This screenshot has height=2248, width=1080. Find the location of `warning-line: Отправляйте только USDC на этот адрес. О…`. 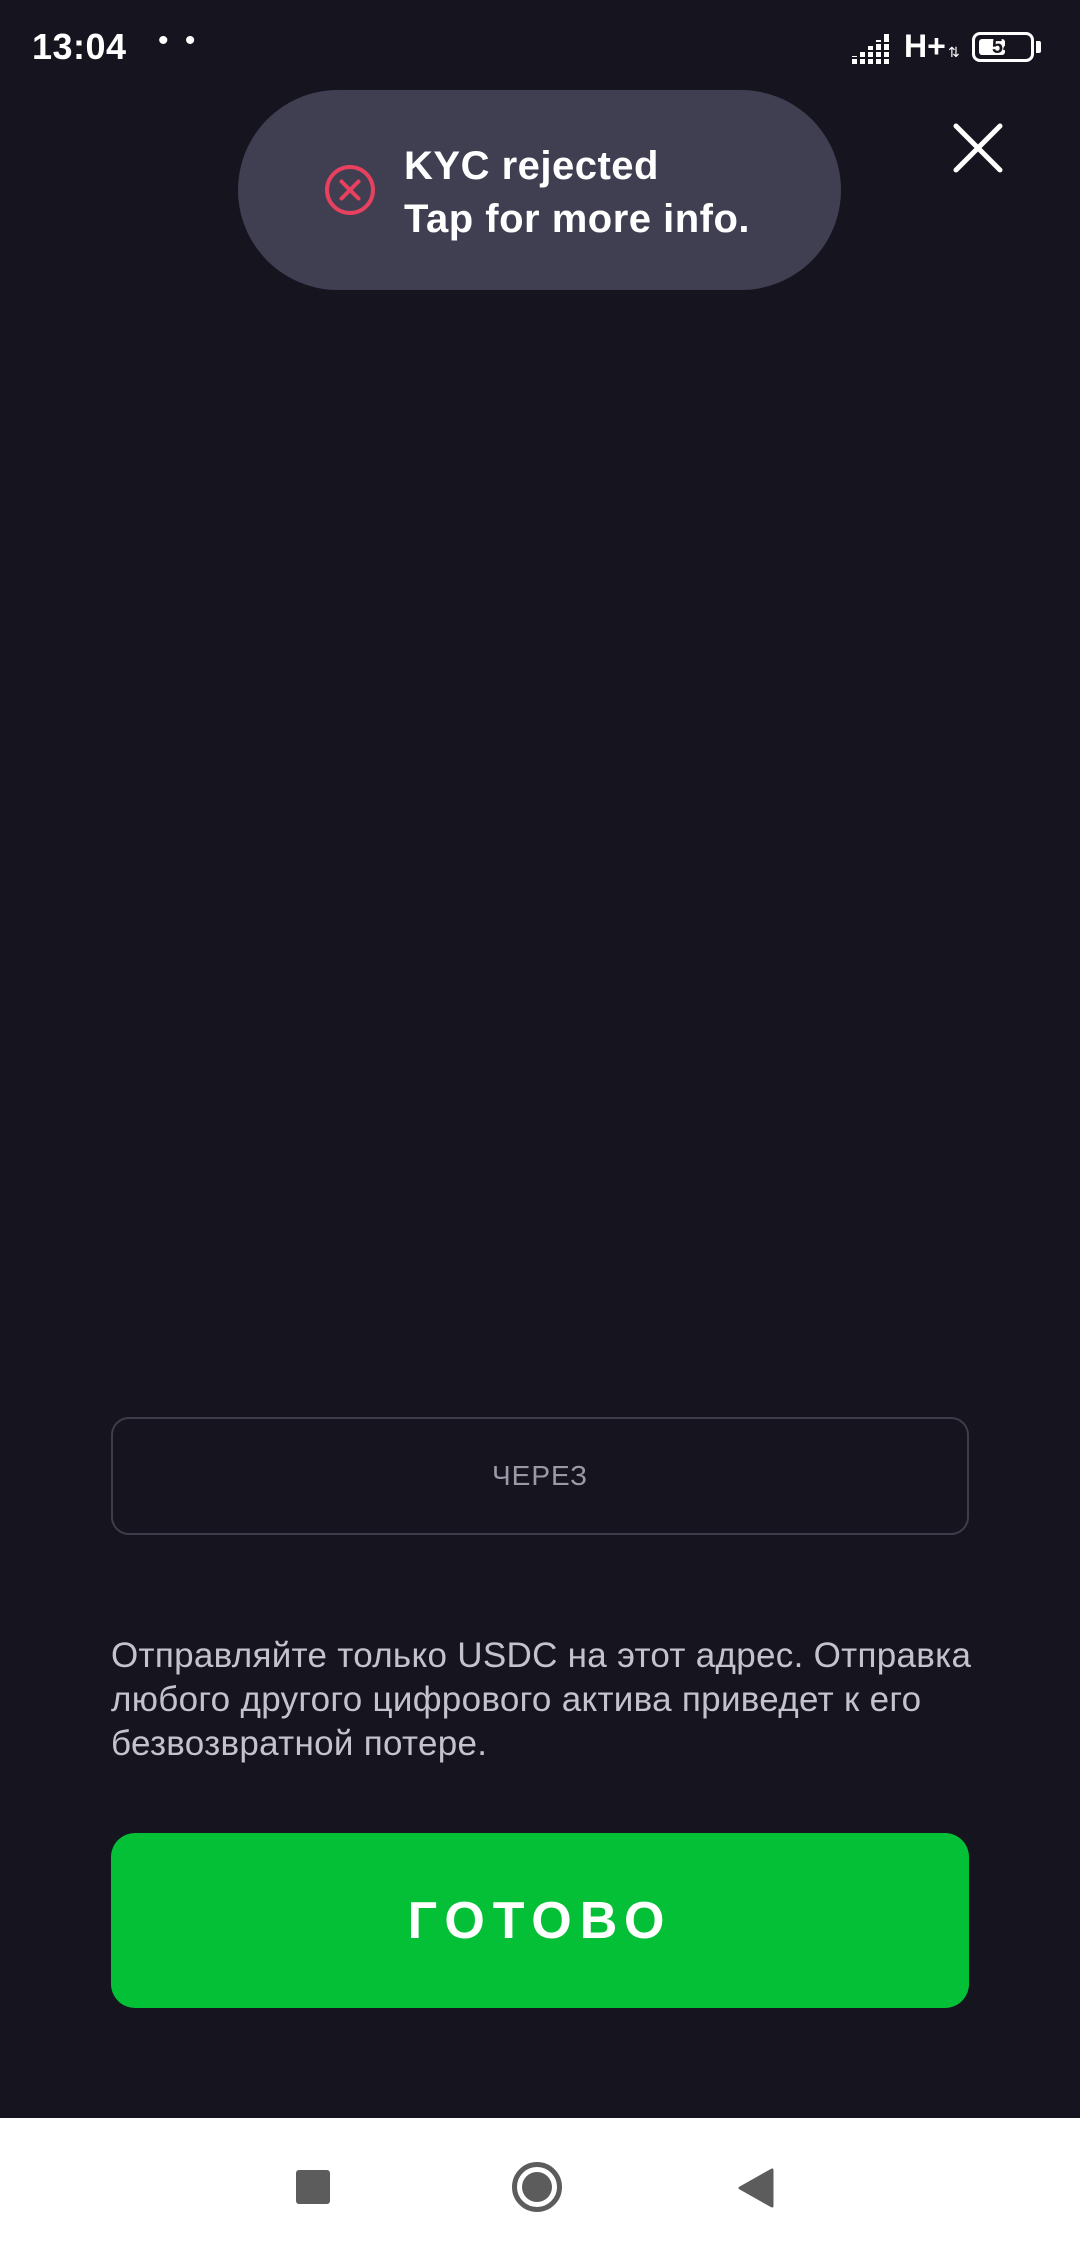

warning-line: Отправляйте только USDC на этот адрес. О… is located at coordinates (541, 1655).